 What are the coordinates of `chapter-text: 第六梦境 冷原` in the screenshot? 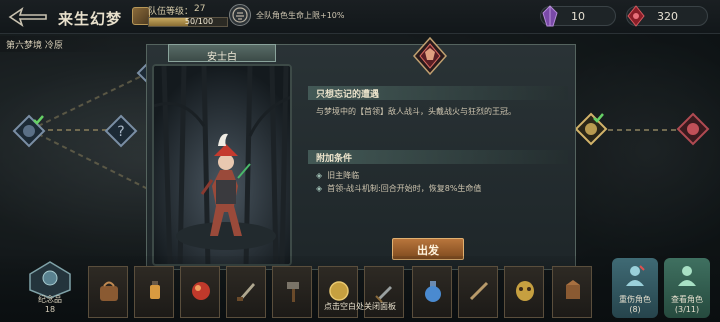 It's located at (34, 46).